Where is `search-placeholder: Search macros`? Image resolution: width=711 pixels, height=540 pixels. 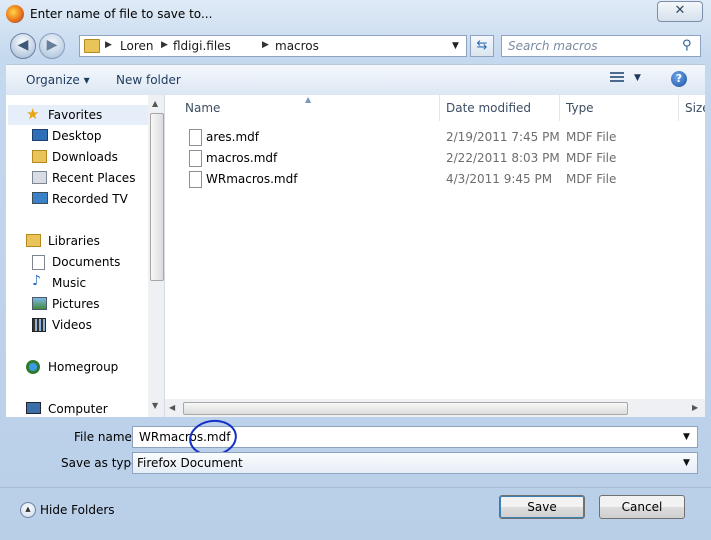 search-placeholder: Search macros is located at coordinates (553, 46).